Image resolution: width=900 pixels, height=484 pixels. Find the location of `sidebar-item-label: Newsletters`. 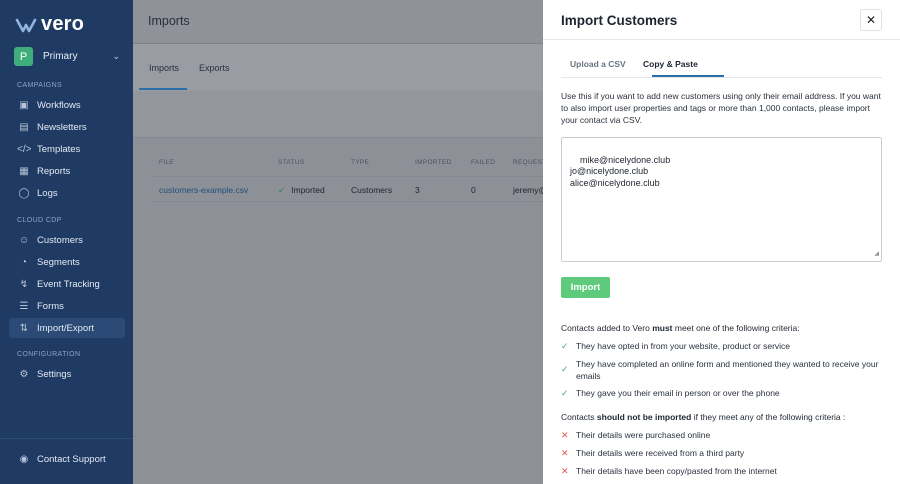

sidebar-item-label: Newsletters is located at coordinates (62, 127).